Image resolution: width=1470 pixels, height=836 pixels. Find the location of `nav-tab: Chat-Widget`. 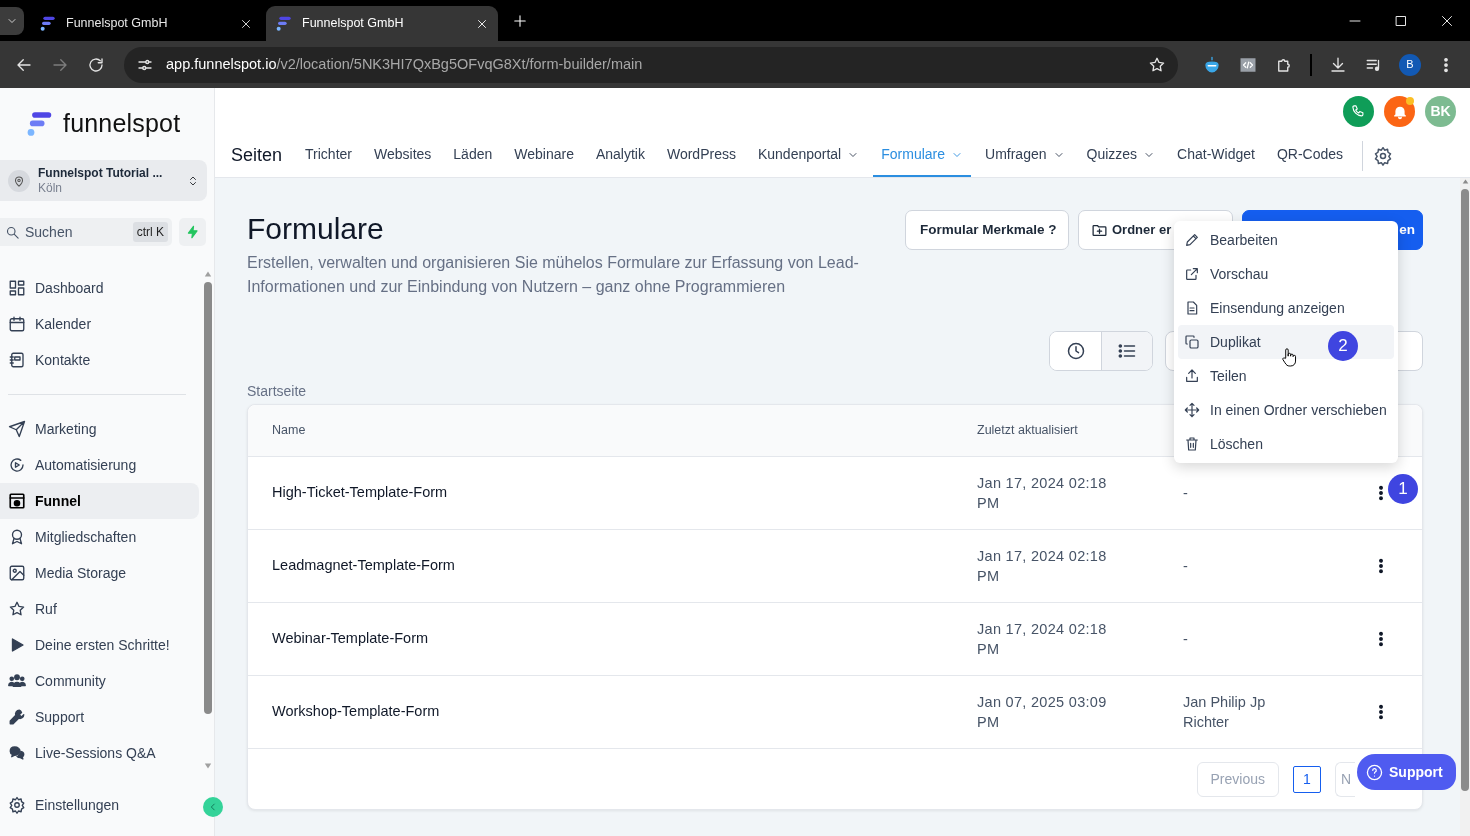

nav-tab: Chat-Widget is located at coordinates (1216, 155).